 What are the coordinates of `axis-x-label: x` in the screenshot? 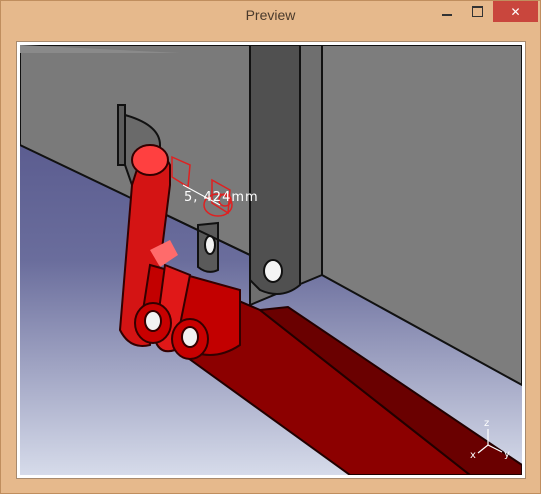 It's located at (473, 455).